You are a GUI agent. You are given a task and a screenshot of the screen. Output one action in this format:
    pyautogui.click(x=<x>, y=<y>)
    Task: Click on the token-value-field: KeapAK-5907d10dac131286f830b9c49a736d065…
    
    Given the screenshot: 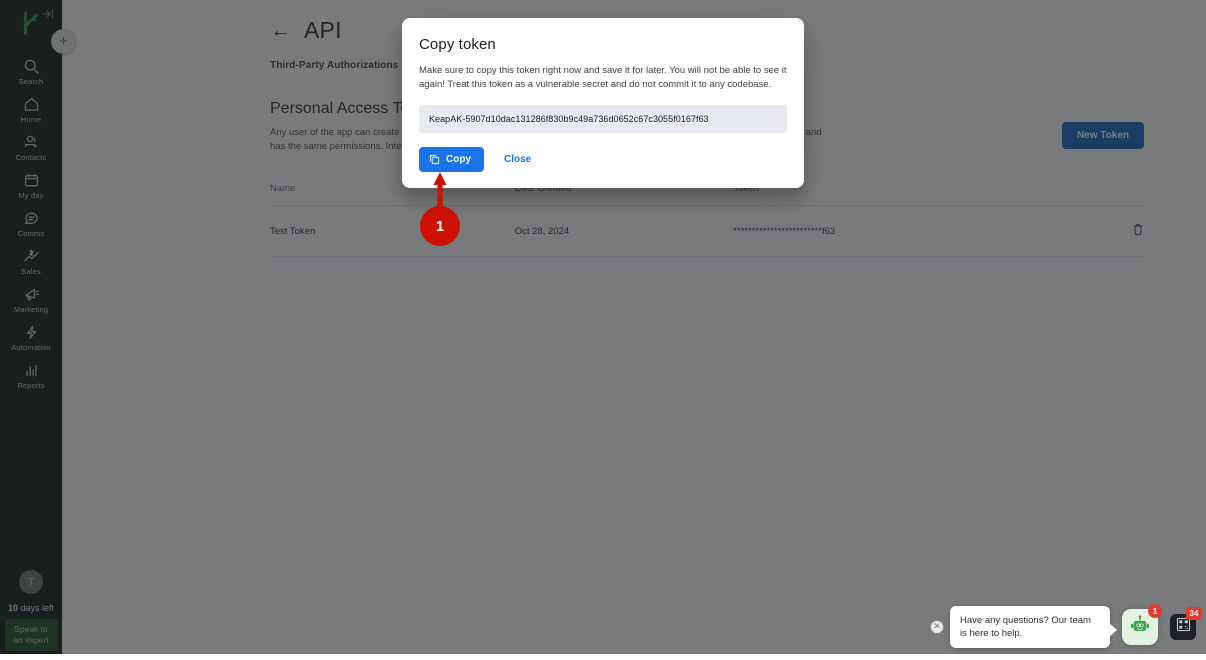 What is the action you would take?
    pyautogui.click(x=603, y=119)
    